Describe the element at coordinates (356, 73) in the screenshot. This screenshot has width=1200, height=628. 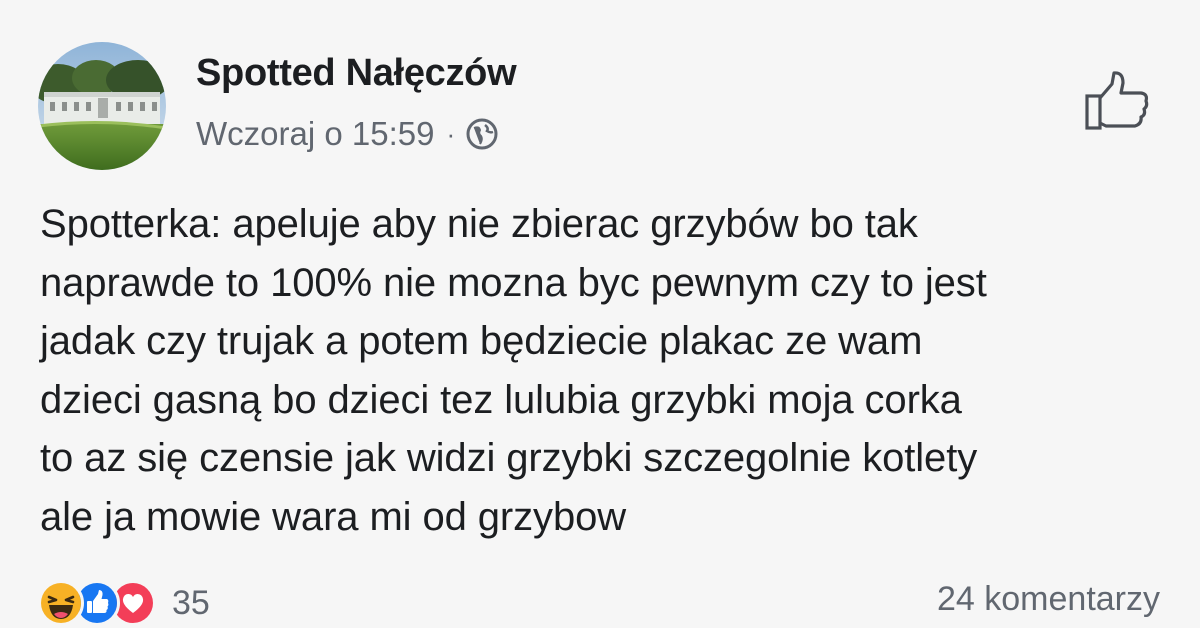
I see `page-name-link: Spotted Nałęczów` at that location.